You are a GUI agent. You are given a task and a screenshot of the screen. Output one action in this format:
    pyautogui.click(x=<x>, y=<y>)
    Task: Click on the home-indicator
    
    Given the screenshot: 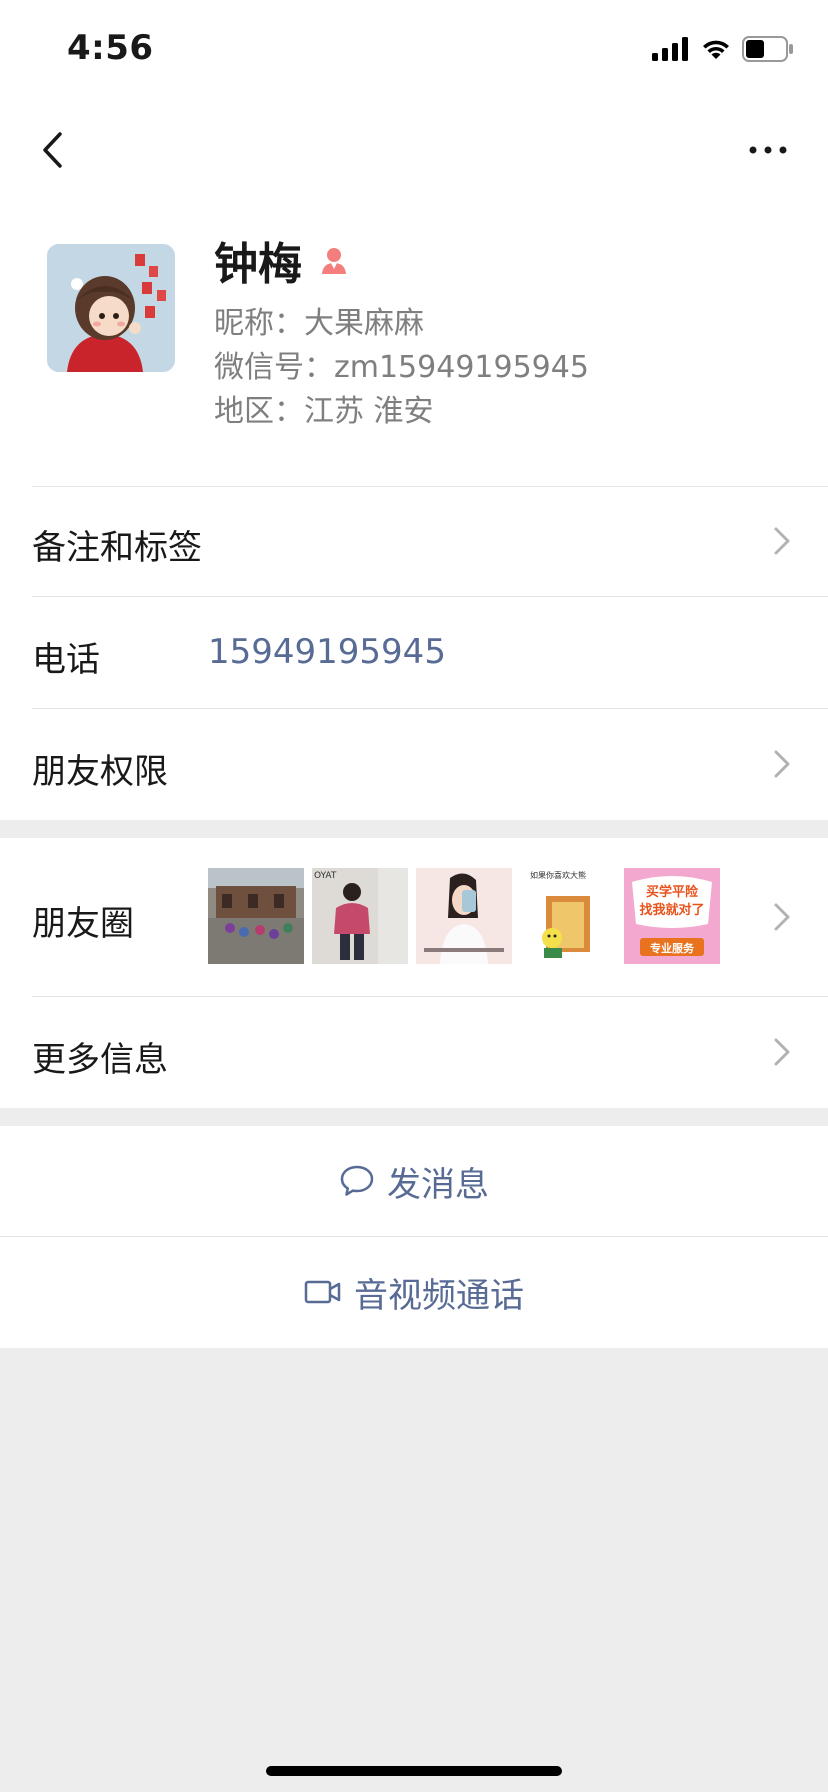 What is the action you would take?
    pyautogui.click(x=414, y=1771)
    